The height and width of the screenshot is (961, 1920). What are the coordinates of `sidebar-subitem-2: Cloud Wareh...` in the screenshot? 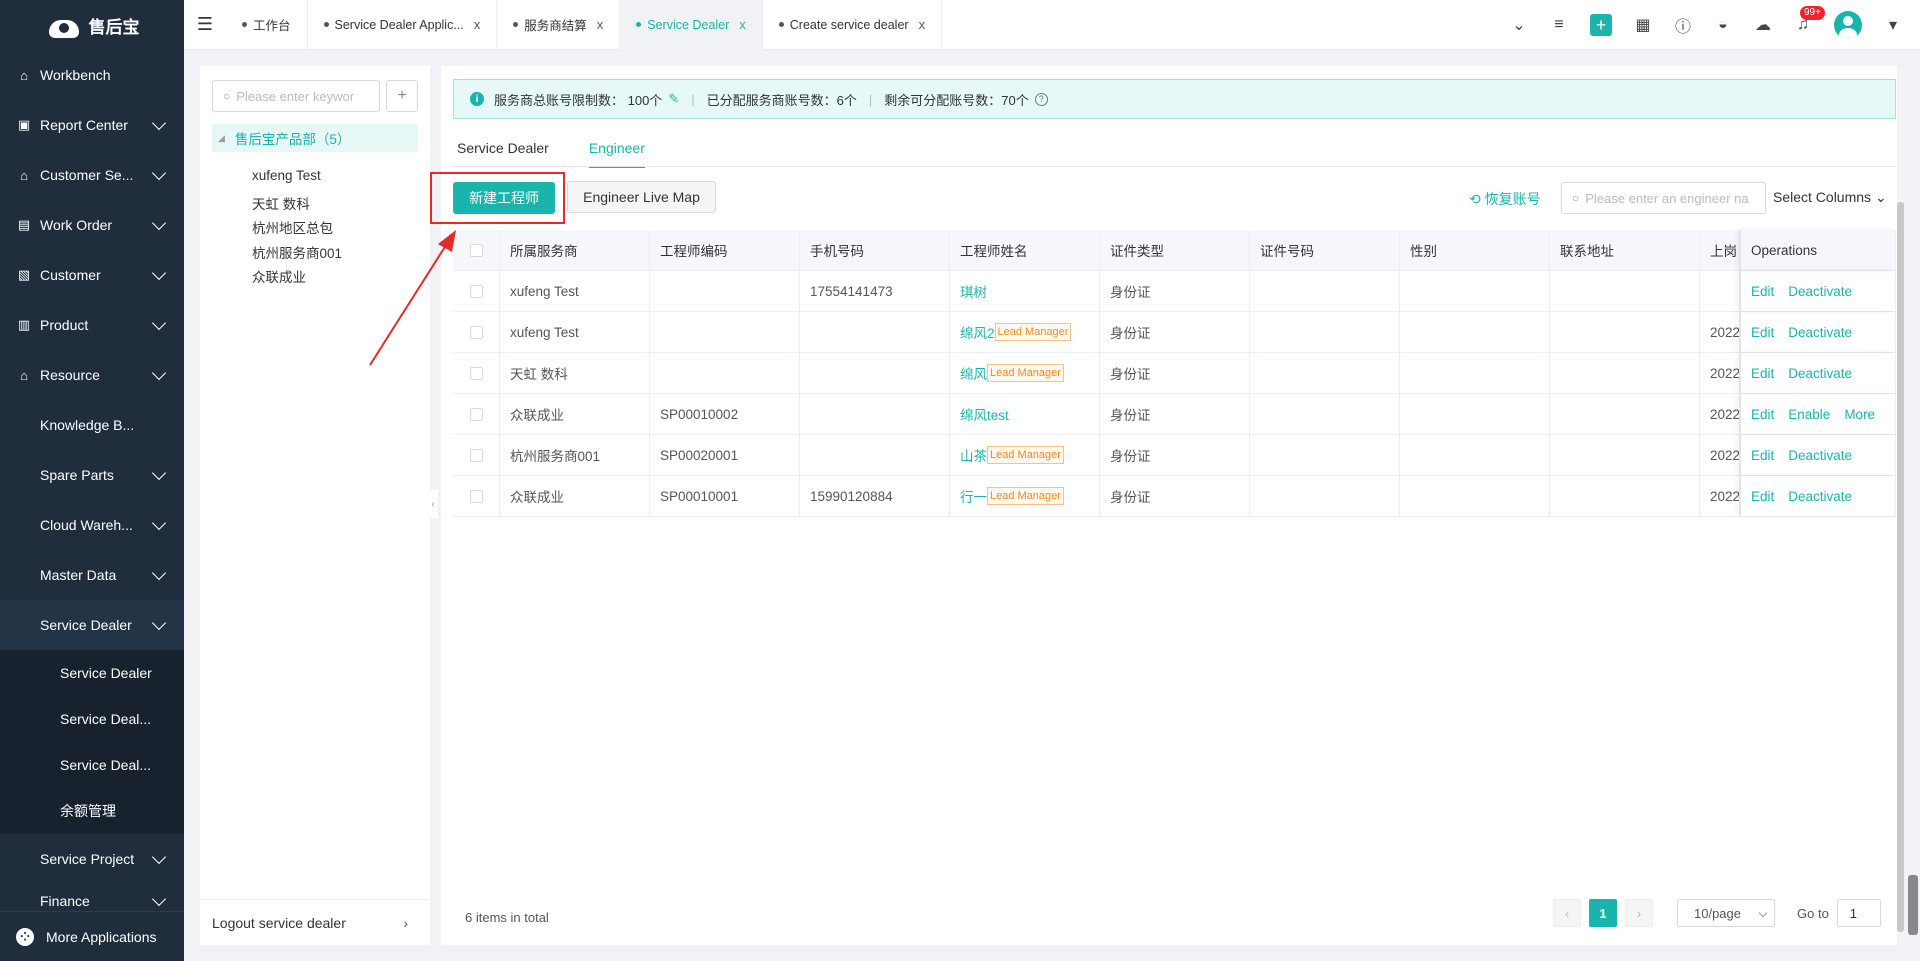 It's located at (92, 525).